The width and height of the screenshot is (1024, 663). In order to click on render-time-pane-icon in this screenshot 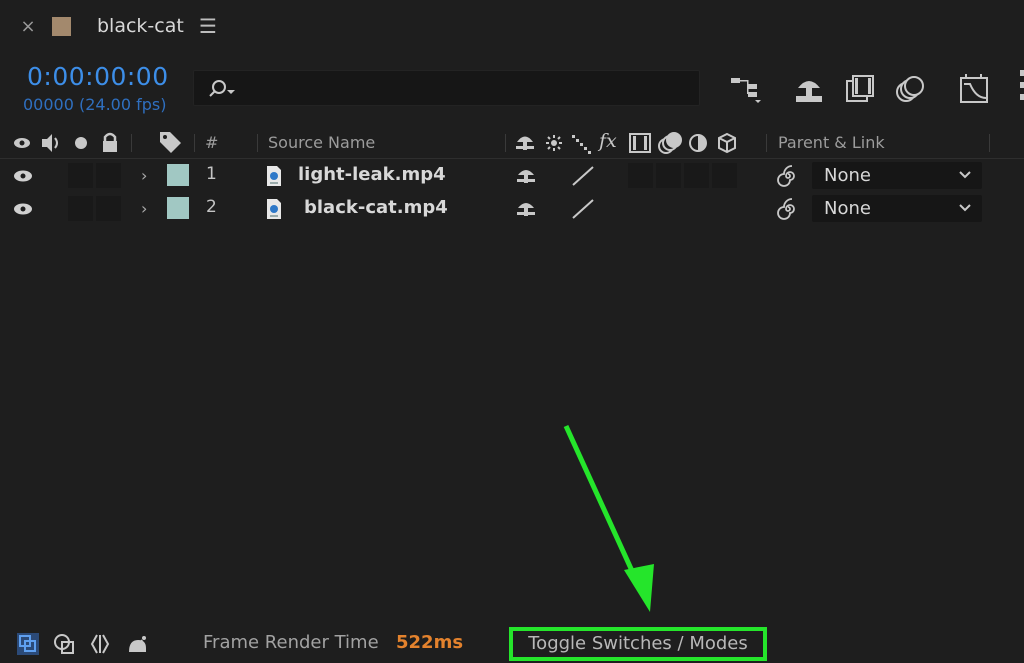, I will do `click(138, 644)`.